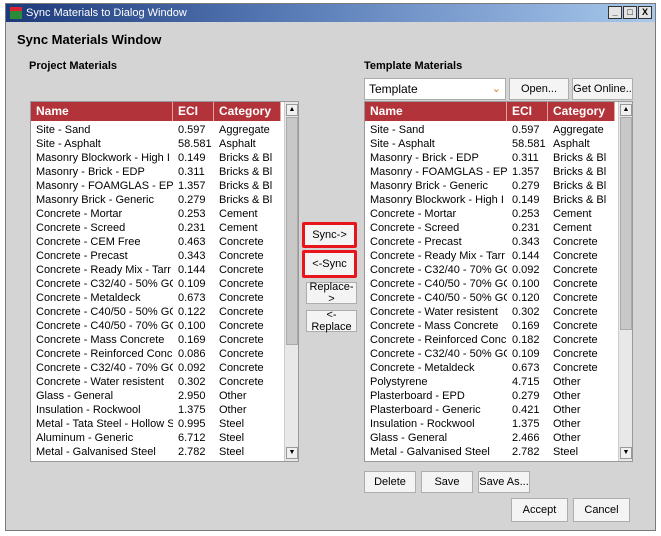 The height and width of the screenshot is (536, 661). I want to click on cell-category: Bricks & Bl, so click(246, 200).